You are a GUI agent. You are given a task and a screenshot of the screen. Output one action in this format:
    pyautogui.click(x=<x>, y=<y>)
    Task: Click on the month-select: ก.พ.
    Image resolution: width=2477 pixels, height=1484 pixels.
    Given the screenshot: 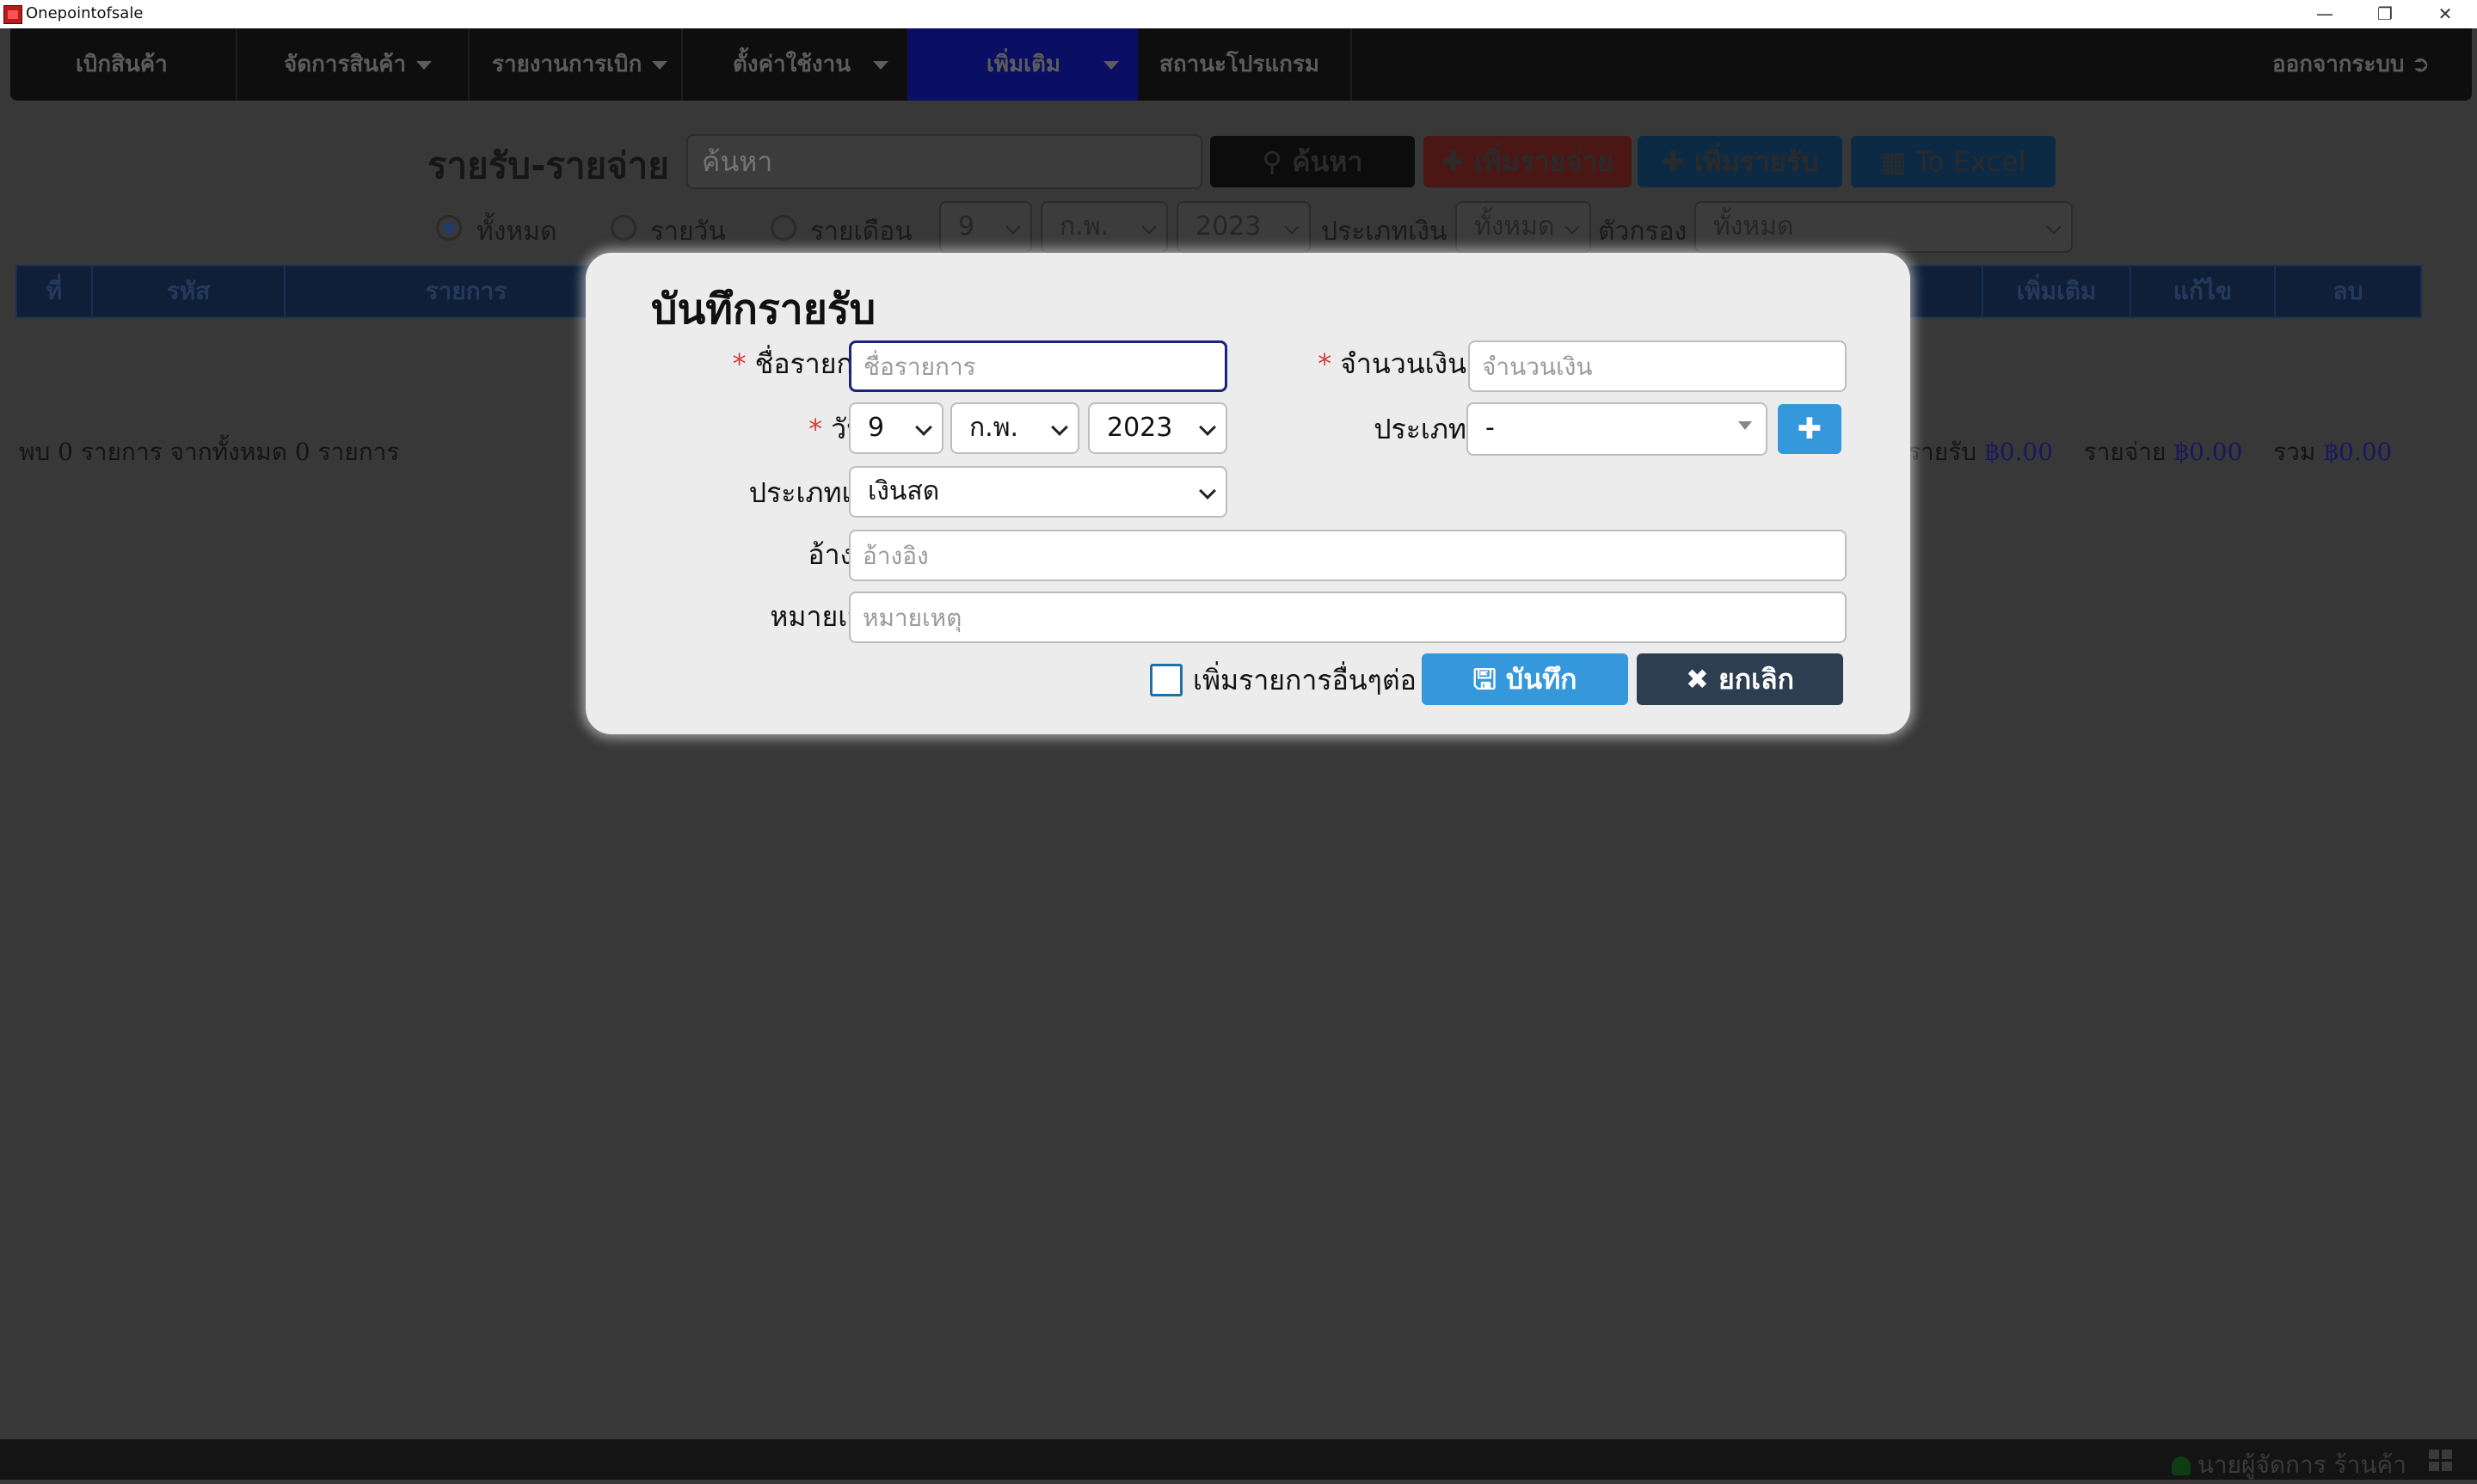 What is the action you would take?
    pyautogui.click(x=1014, y=428)
    